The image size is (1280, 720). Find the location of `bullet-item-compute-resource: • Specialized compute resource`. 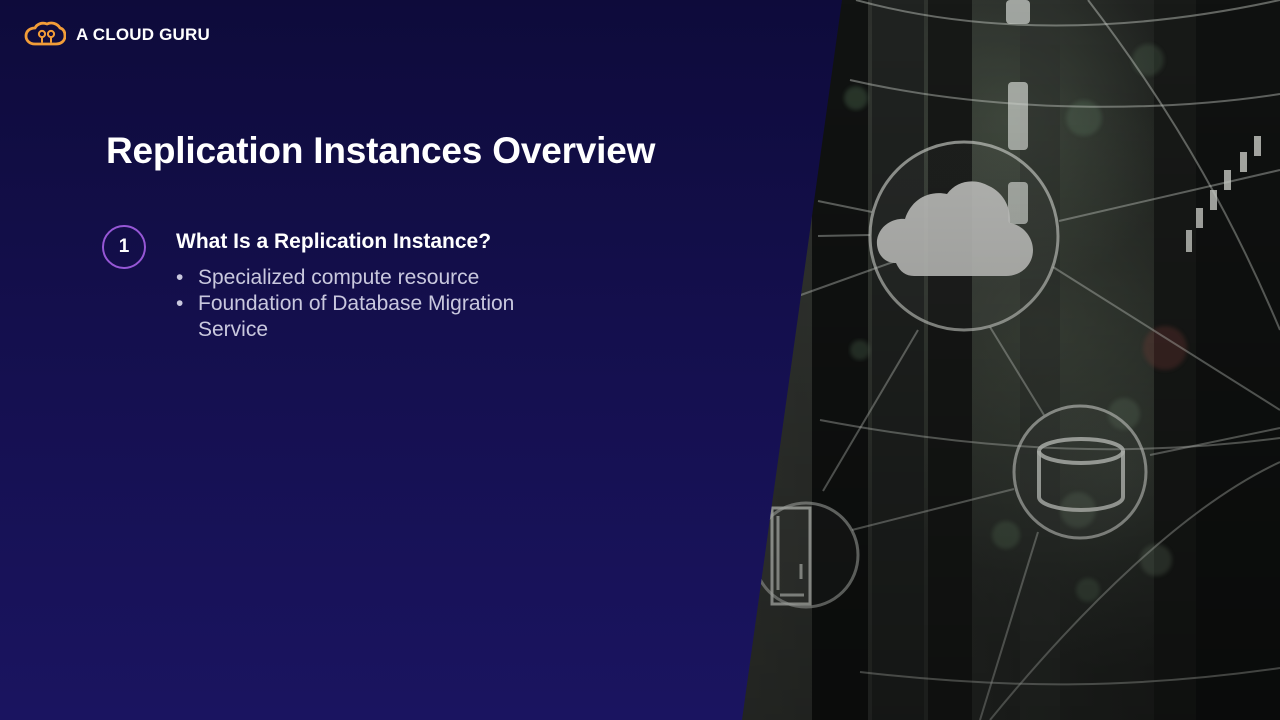

bullet-item-compute-resource: • Specialized compute resource is located at coordinates (376, 278).